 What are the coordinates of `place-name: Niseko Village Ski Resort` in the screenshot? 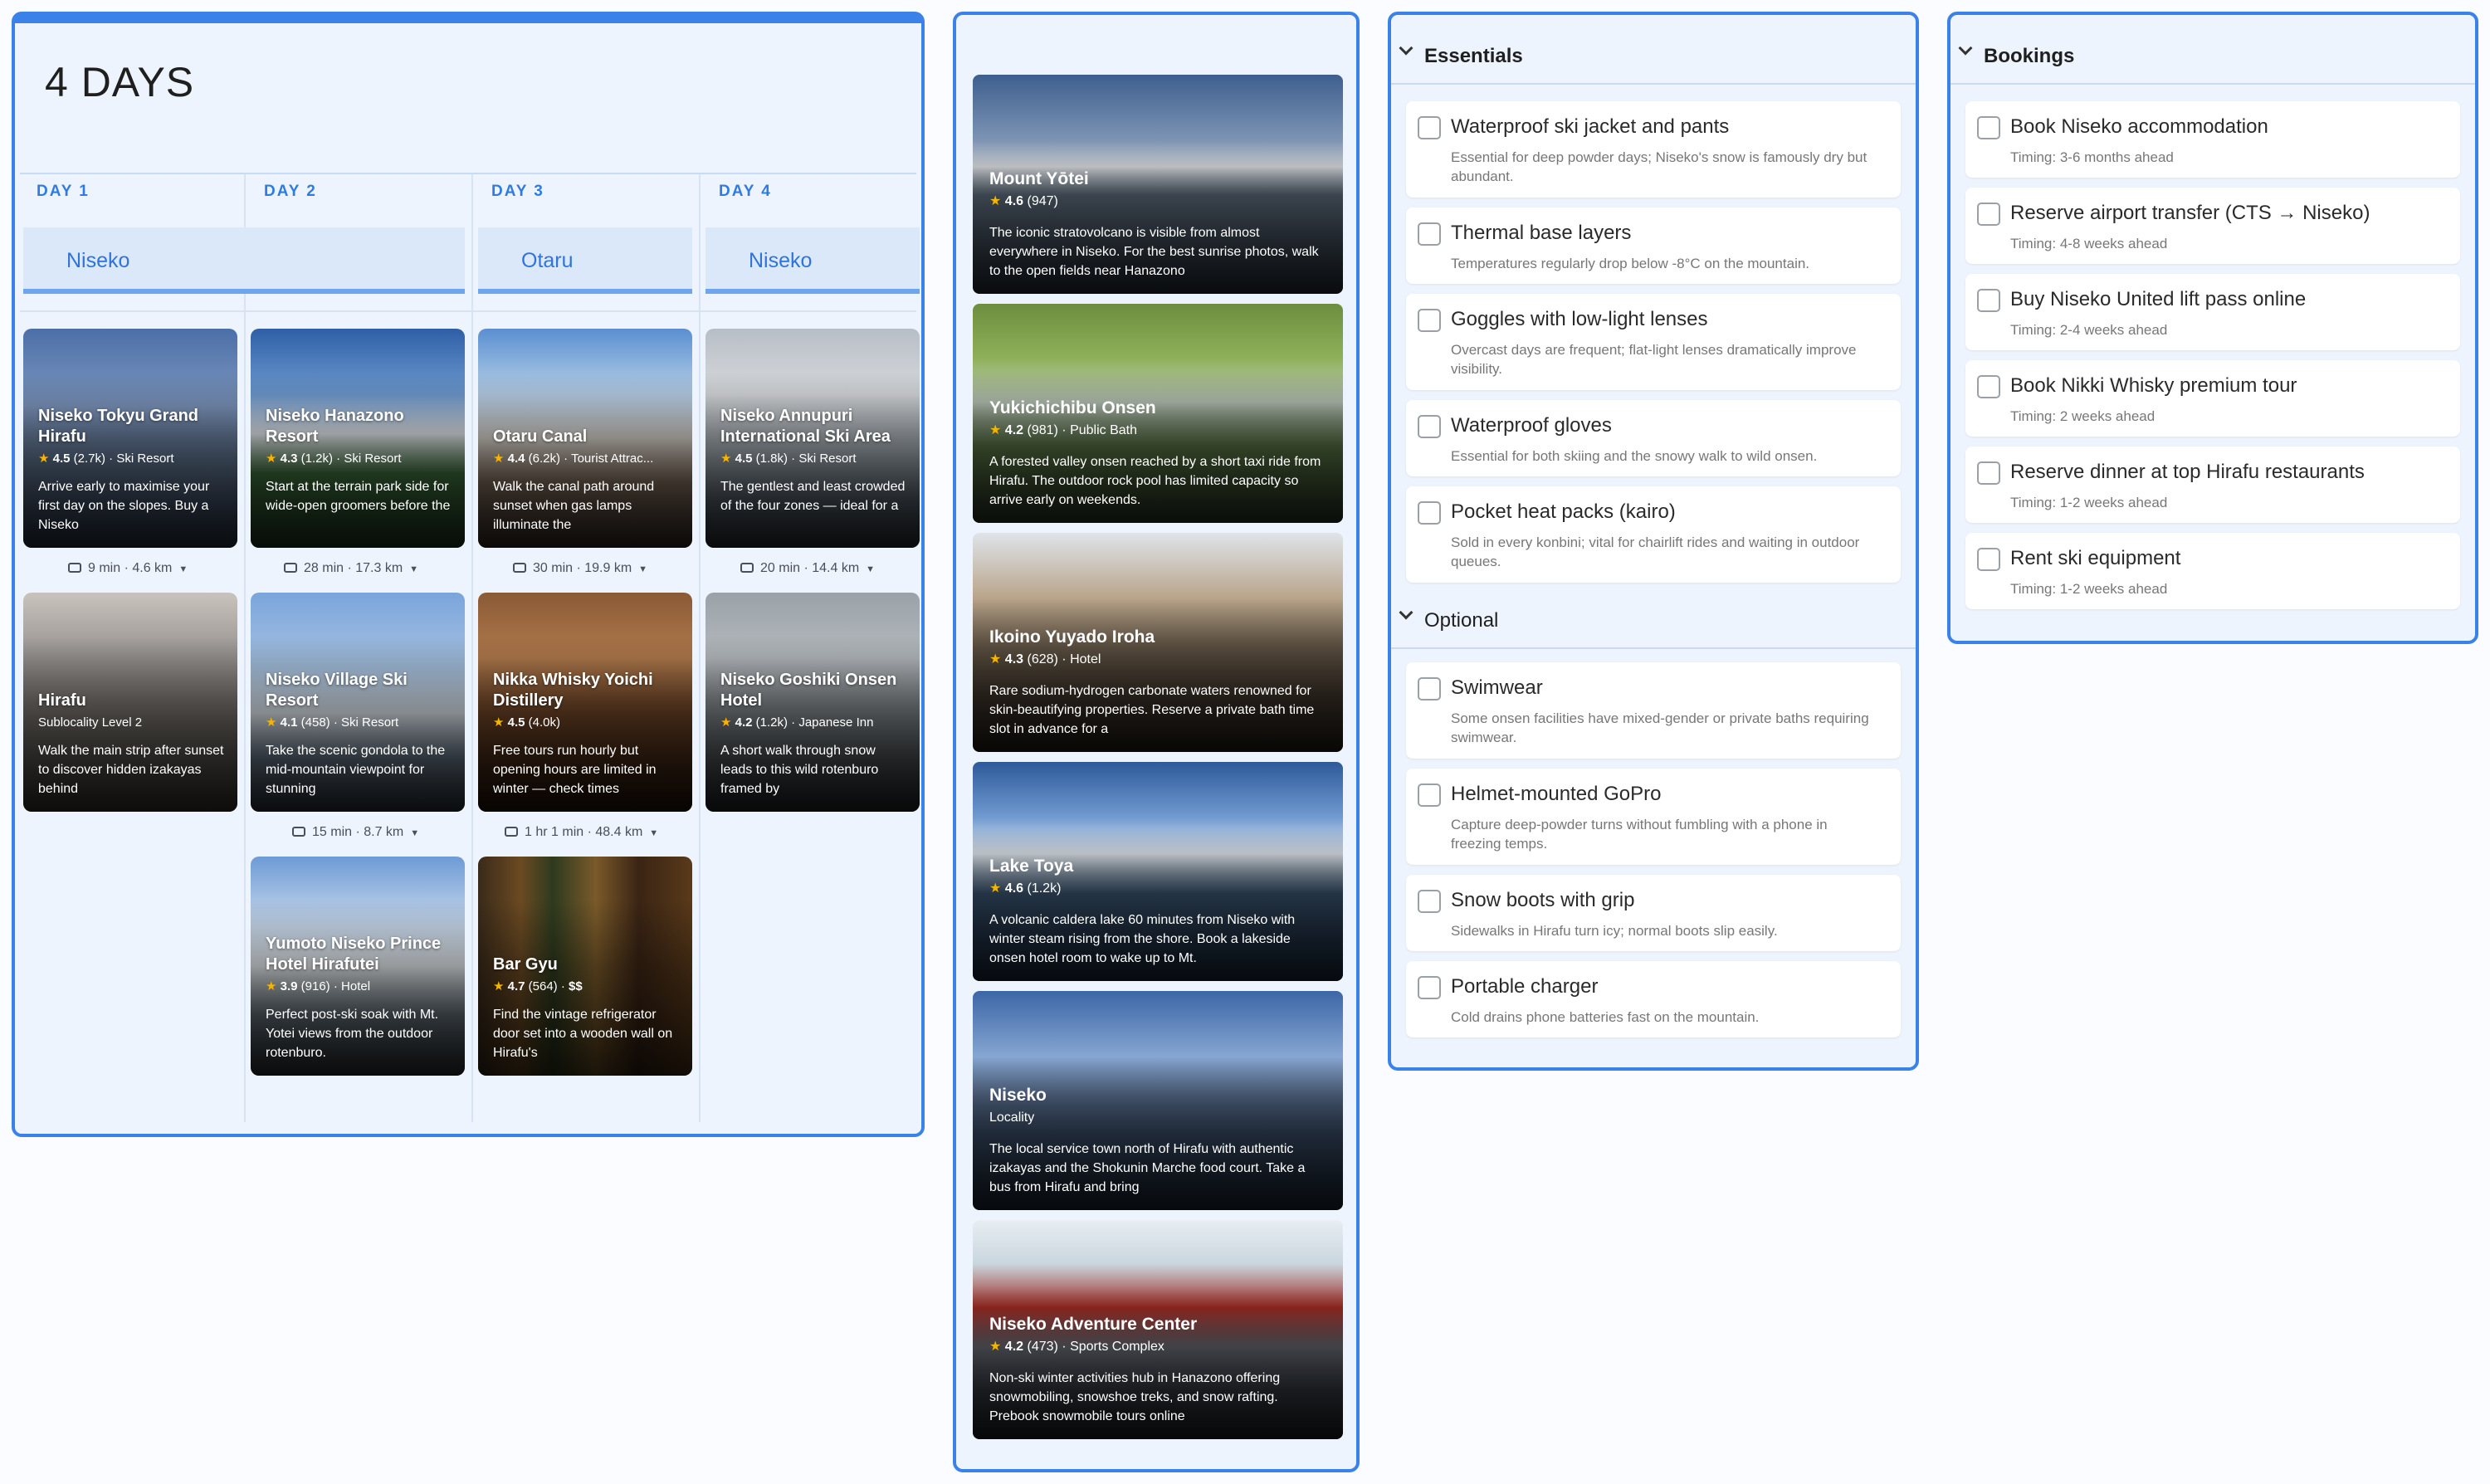 It's located at (337, 690).